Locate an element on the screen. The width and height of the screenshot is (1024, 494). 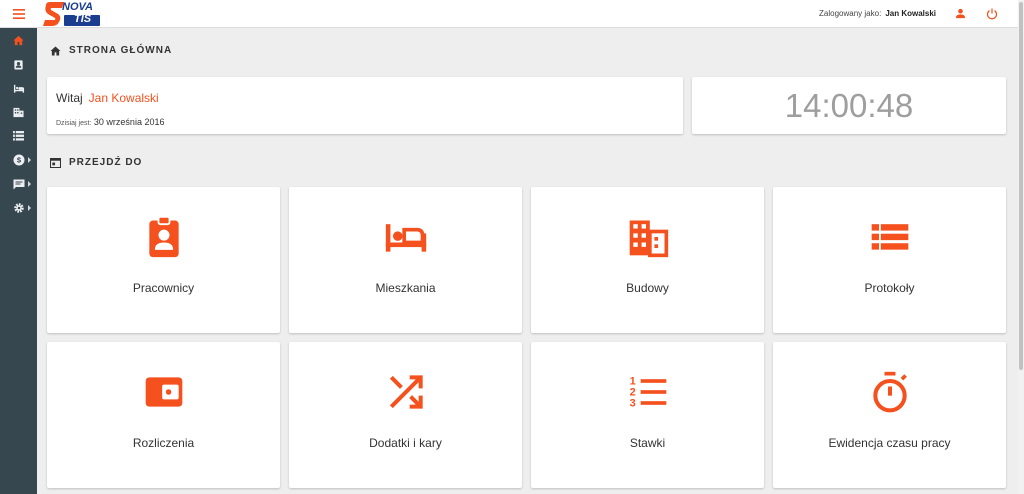
user-icon is located at coordinates (960, 13).